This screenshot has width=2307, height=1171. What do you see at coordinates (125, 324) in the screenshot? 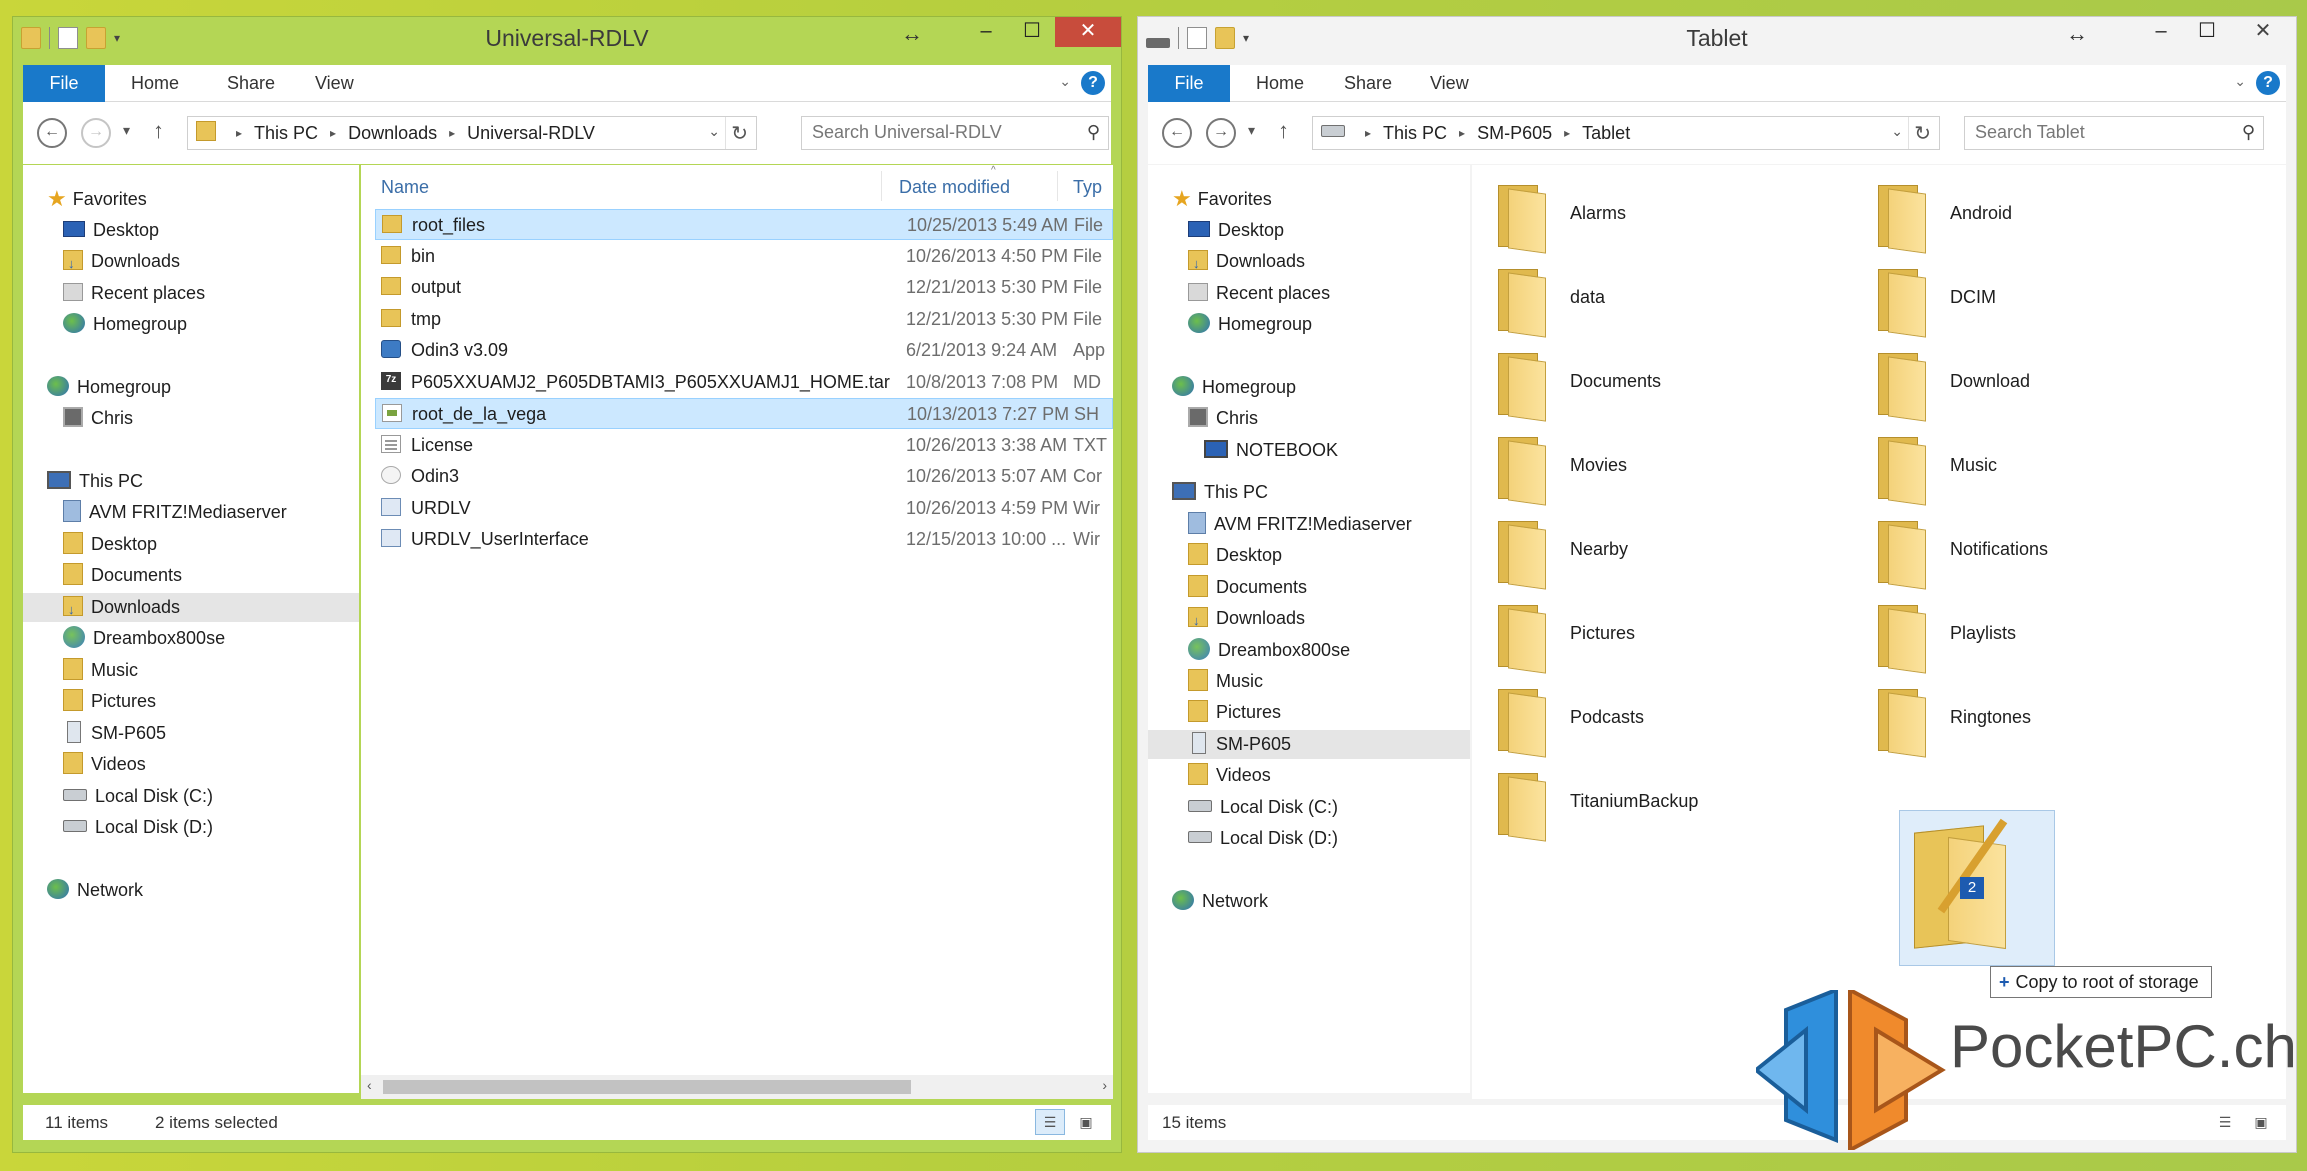
I see `nav-homegroup-favorite: Homegroup` at bounding box center [125, 324].